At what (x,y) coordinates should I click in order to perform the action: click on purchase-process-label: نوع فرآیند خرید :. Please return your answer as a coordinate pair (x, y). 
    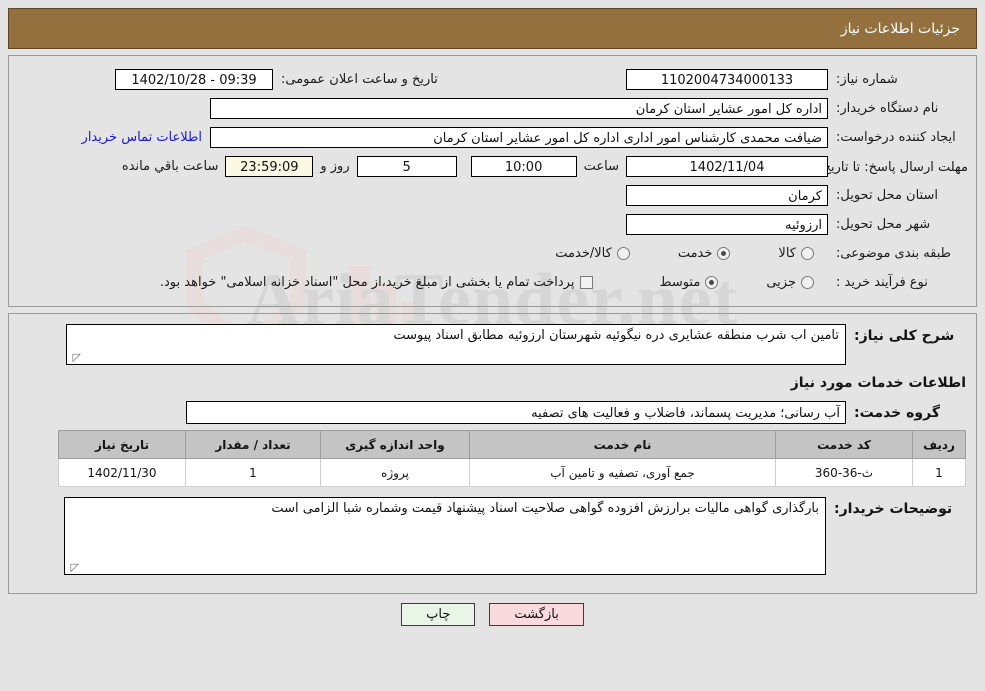
    Looking at the image, I should click on (882, 282).